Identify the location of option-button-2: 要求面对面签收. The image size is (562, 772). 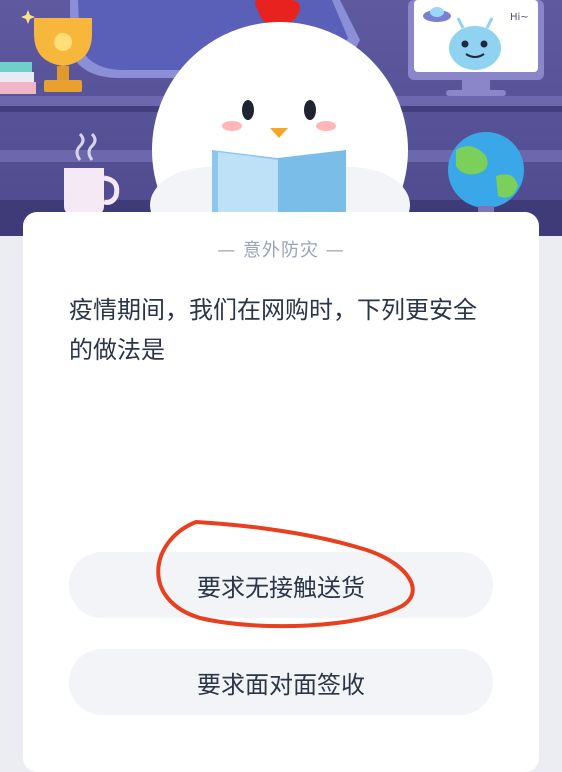
(281, 682).